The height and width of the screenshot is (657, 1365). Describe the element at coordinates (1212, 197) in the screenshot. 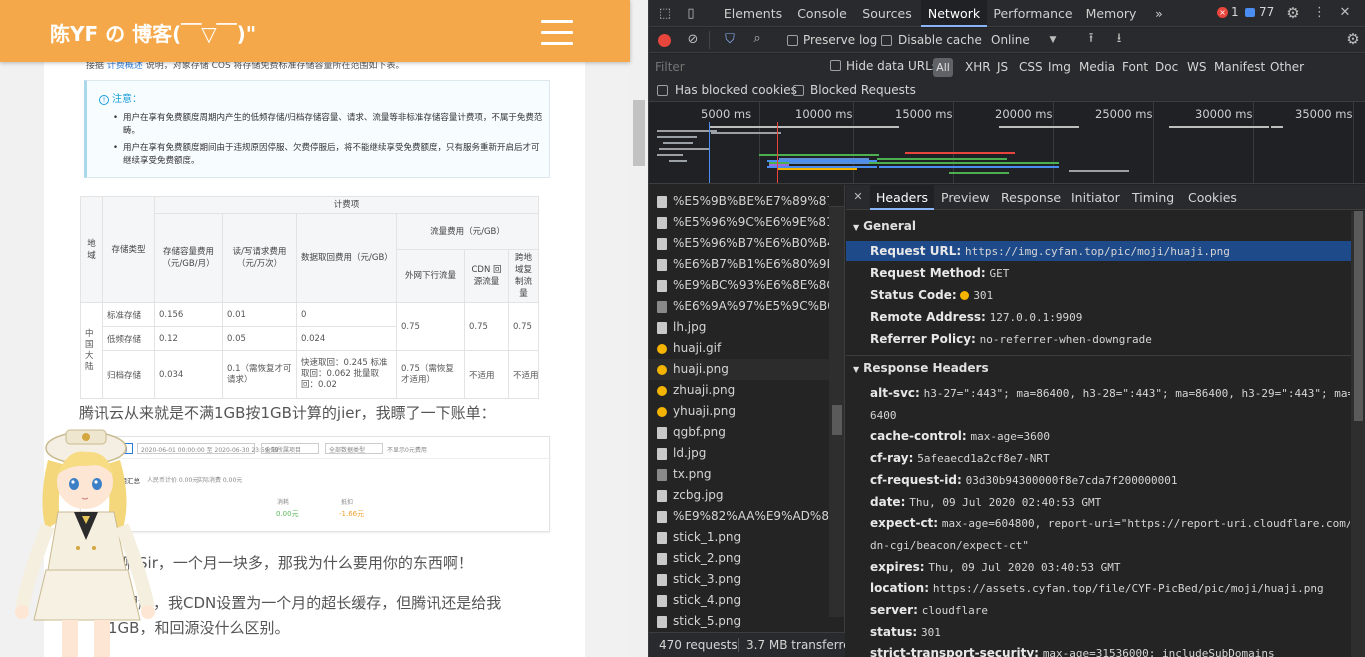

I see `tab-cookies: Cookies` at that location.